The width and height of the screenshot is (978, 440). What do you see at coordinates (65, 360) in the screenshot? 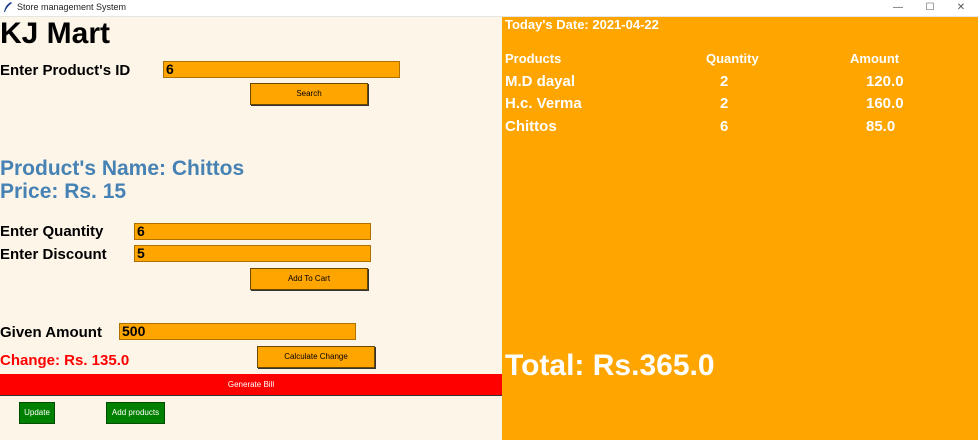
I see `change-text: Change: Rs. 135.0` at bounding box center [65, 360].